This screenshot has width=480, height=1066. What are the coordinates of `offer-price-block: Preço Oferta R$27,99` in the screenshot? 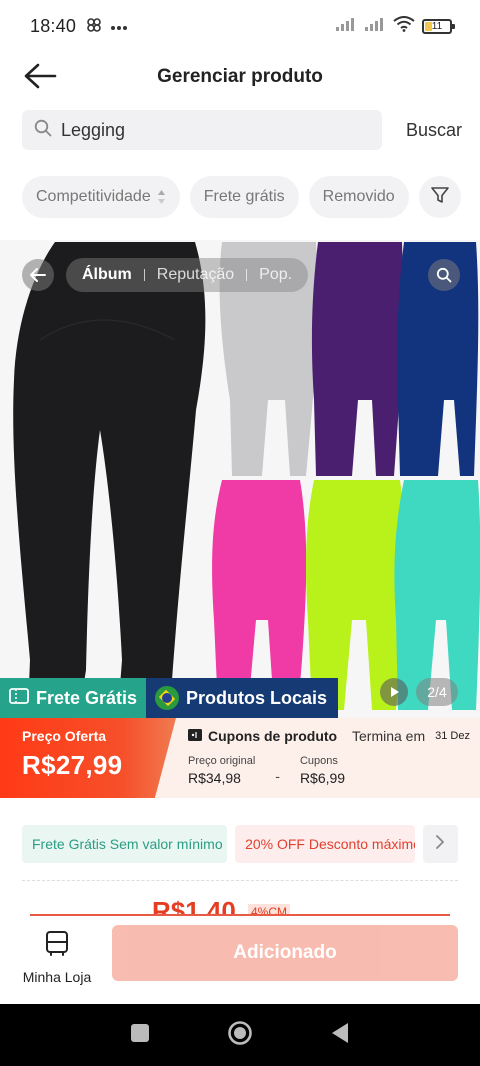 It's located at (88, 758).